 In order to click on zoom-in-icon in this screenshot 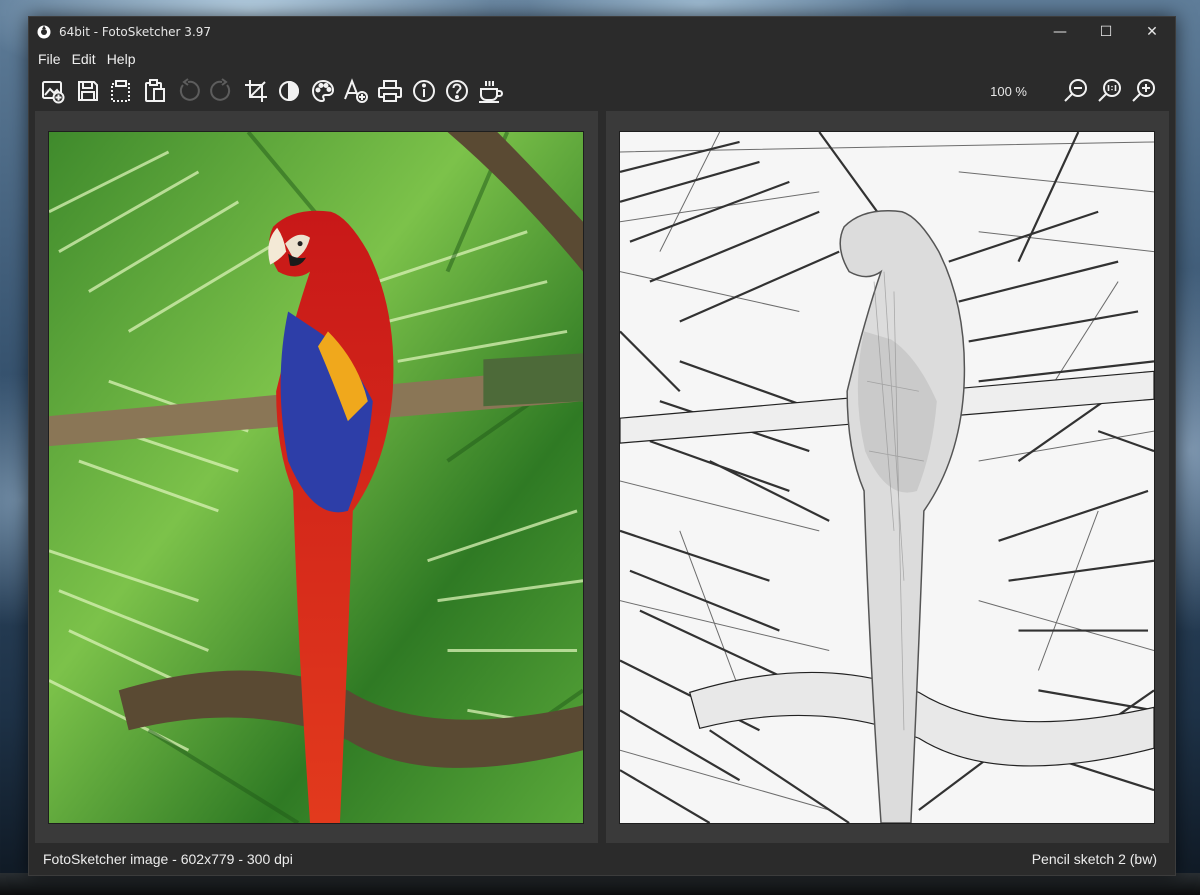, I will do `click(1143, 90)`.